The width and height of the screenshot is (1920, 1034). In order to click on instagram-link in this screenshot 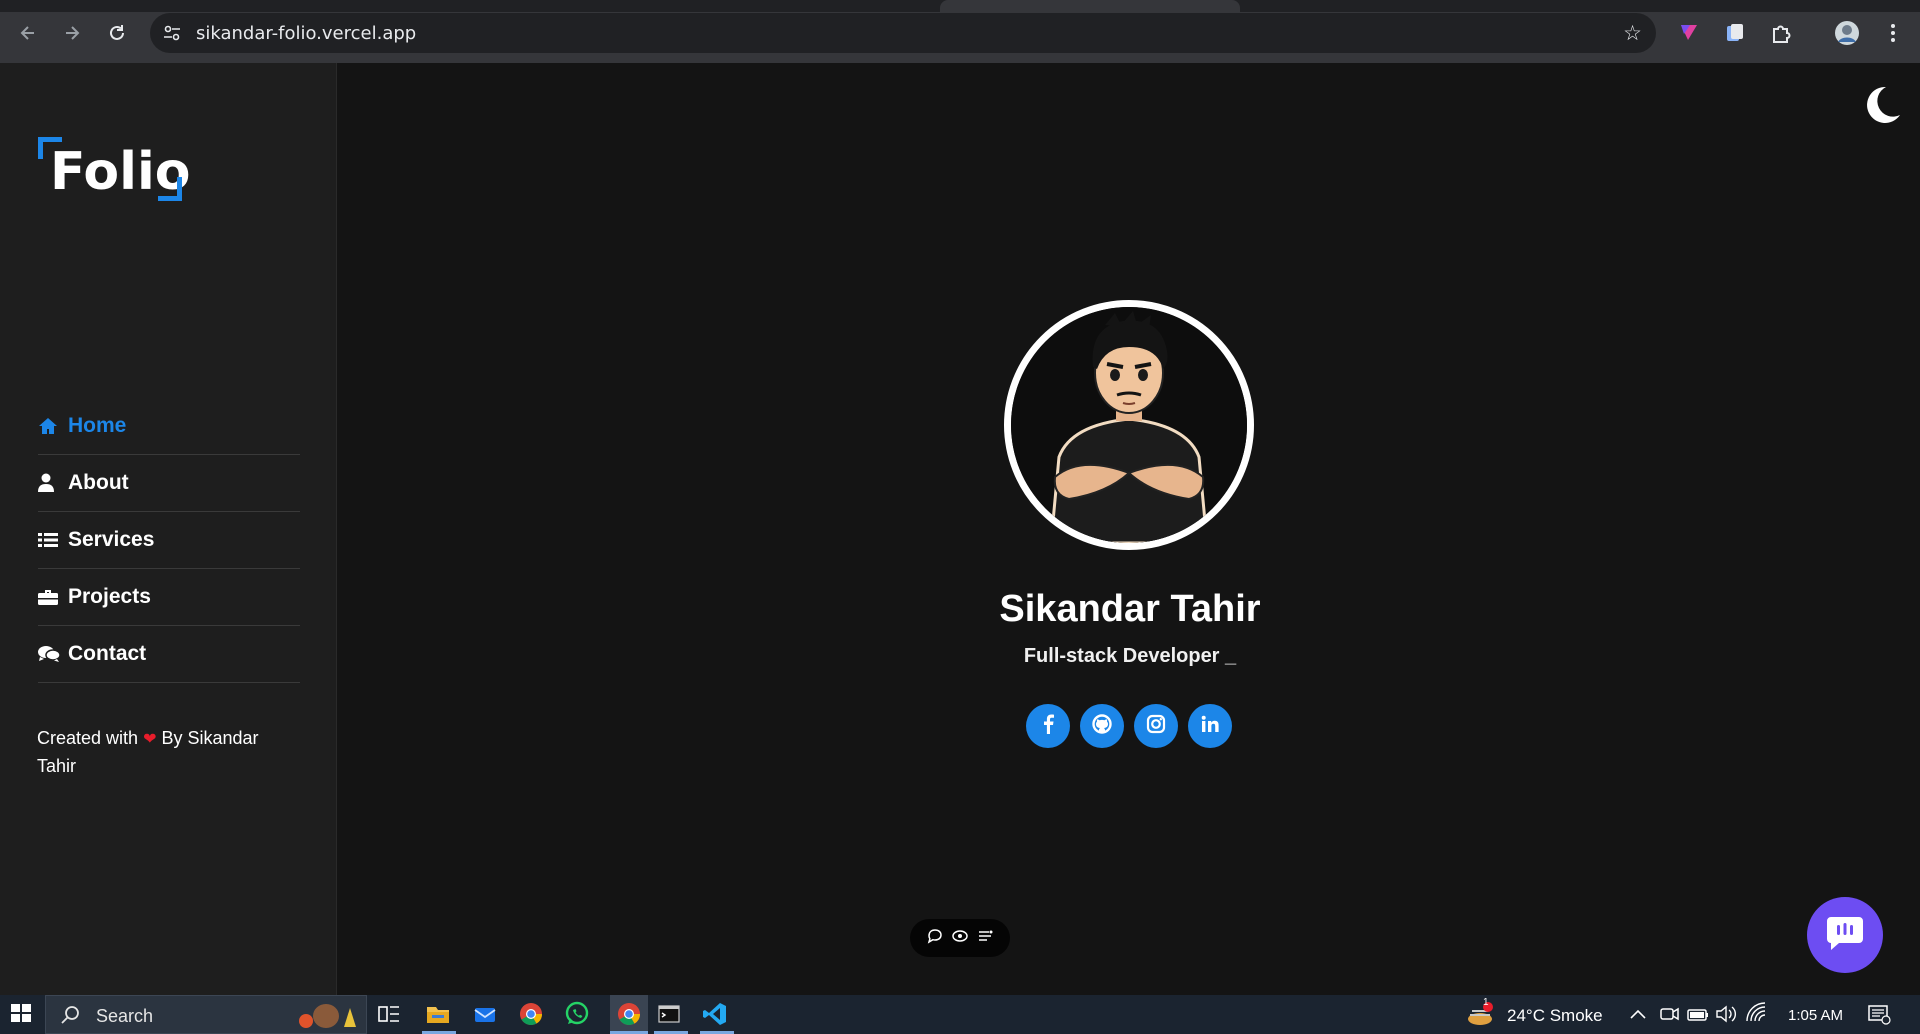, I will do `click(1156, 726)`.